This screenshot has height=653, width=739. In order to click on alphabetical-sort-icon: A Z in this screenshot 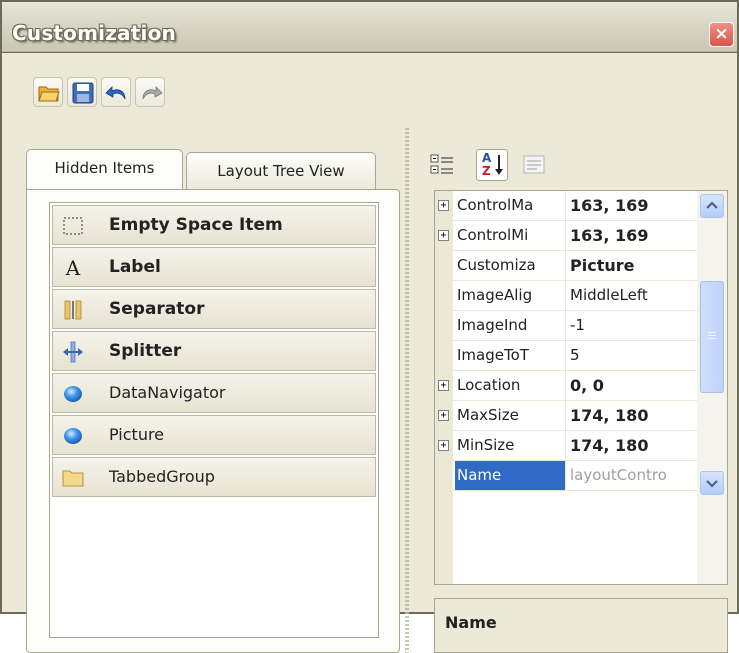, I will do `click(493, 165)`.